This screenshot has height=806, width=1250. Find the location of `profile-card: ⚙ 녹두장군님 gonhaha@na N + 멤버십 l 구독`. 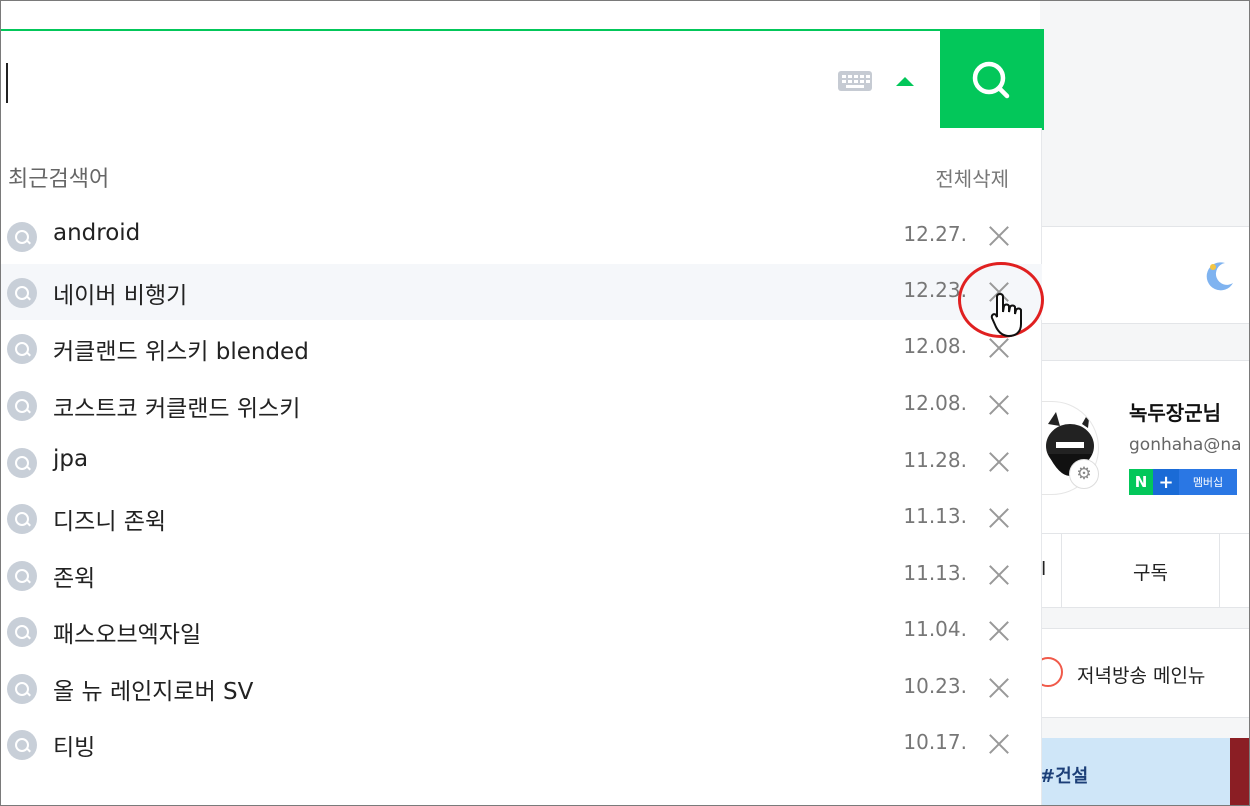

profile-card: ⚙ 녹두장군님 gonhaha@na N + 멤버십 l 구독 is located at coordinates (1145, 484).